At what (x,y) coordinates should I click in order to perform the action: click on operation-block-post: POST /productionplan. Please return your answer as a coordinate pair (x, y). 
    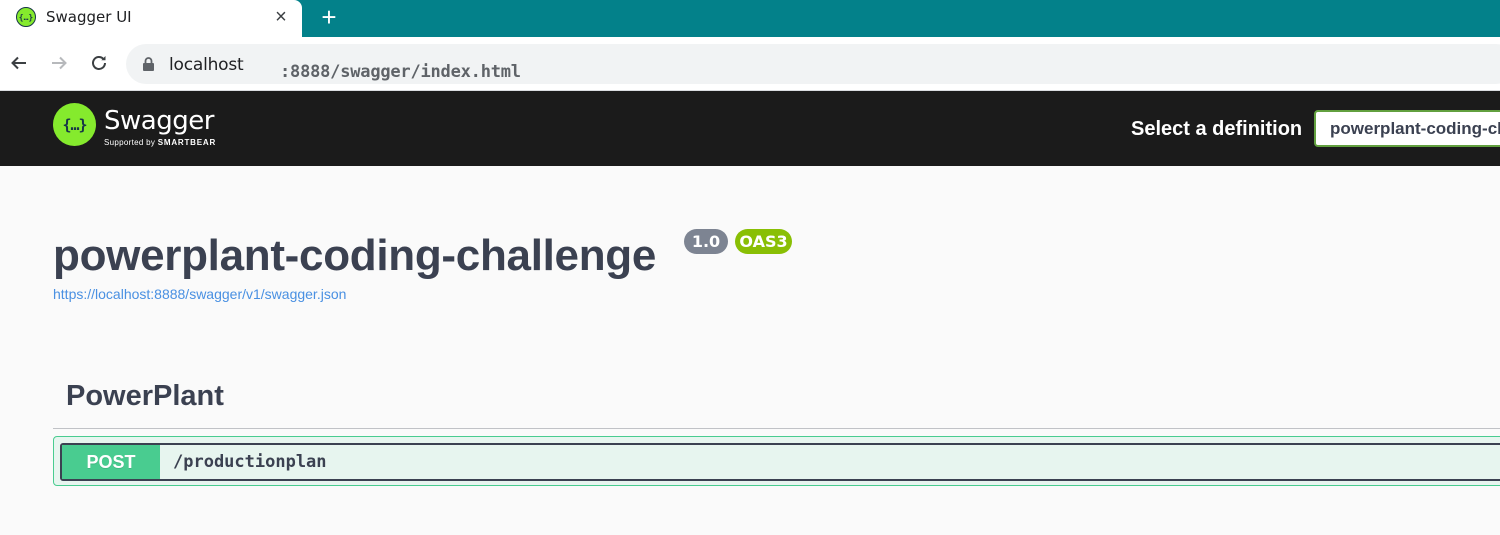
    Looking at the image, I should click on (776, 461).